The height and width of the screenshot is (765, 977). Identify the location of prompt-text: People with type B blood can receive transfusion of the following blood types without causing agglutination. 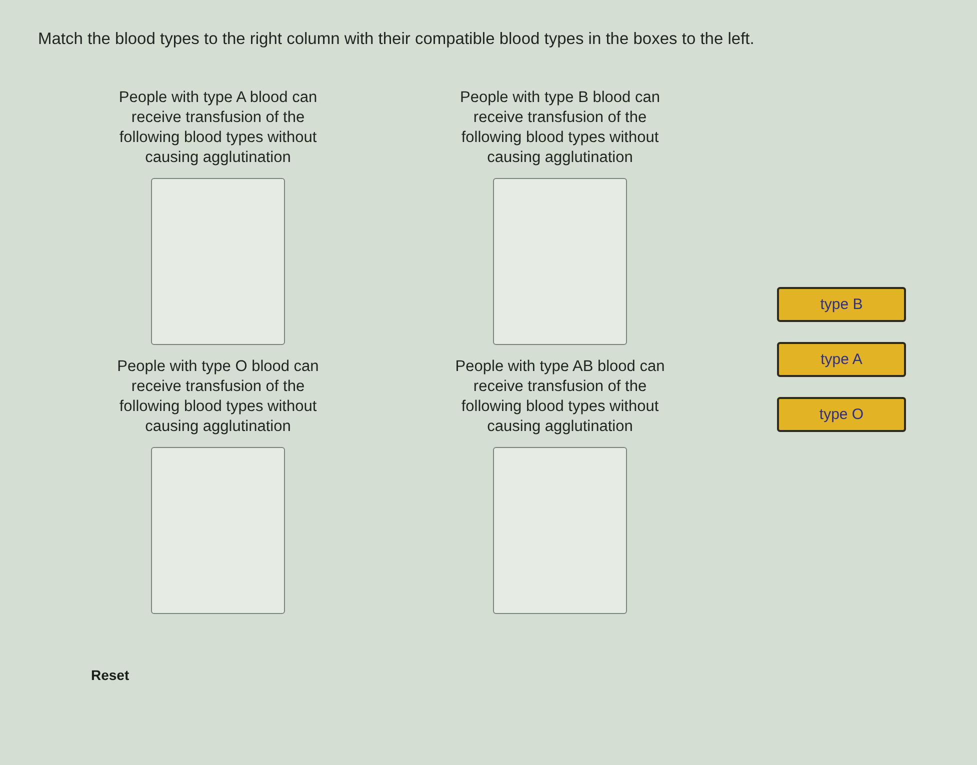
(560, 128).